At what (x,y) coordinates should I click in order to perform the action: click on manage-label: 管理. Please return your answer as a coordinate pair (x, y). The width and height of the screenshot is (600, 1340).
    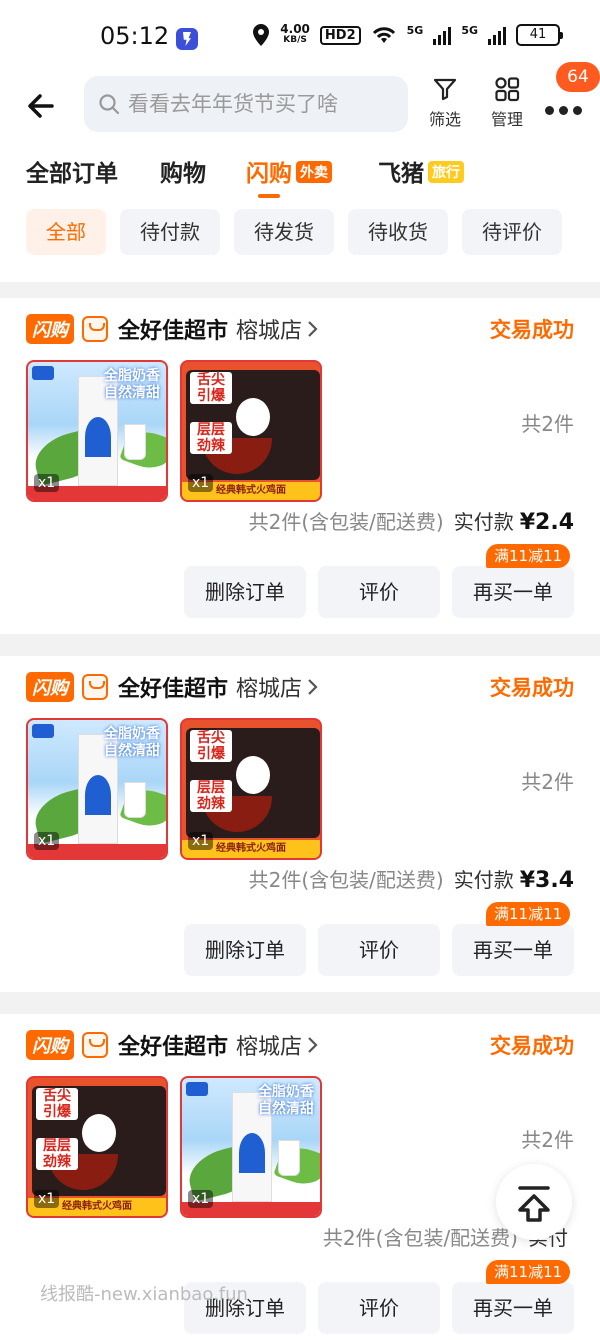
    Looking at the image, I should click on (506, 119).